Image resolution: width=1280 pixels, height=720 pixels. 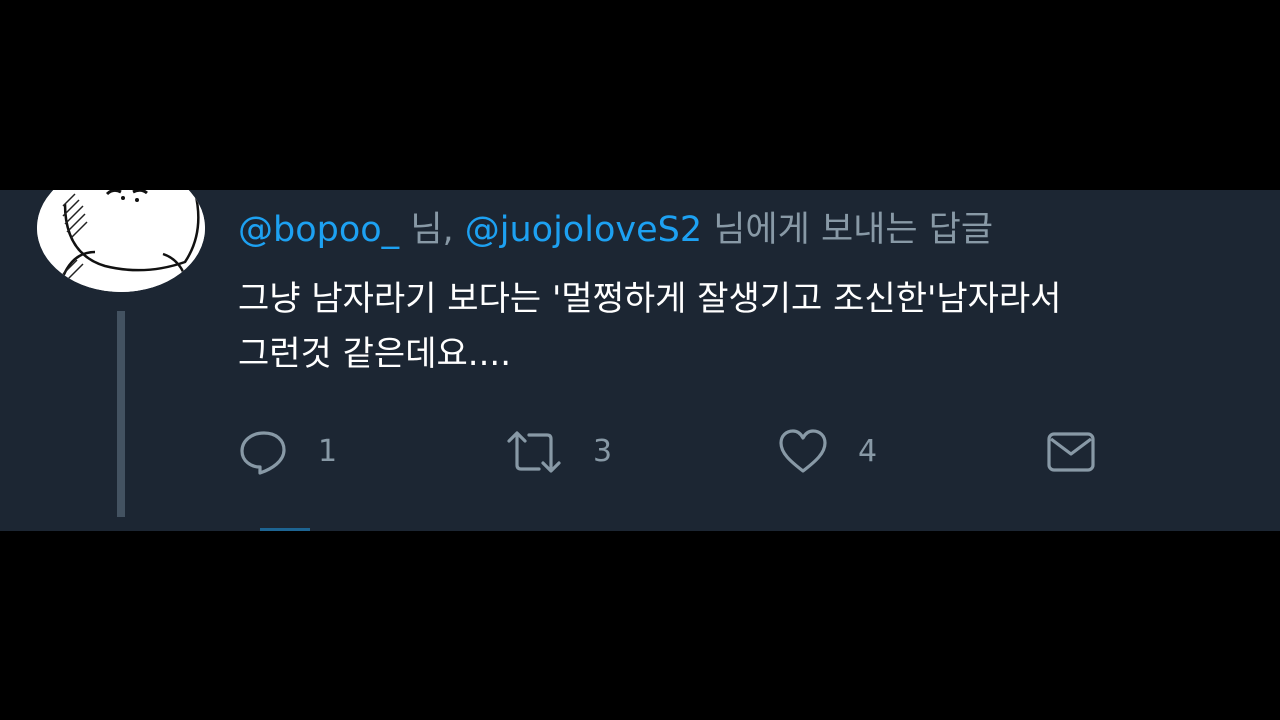 What do you see at coordinates (827, 452) in the screenshot?
I see `like-button: 4` at bounding box center [827, 452].